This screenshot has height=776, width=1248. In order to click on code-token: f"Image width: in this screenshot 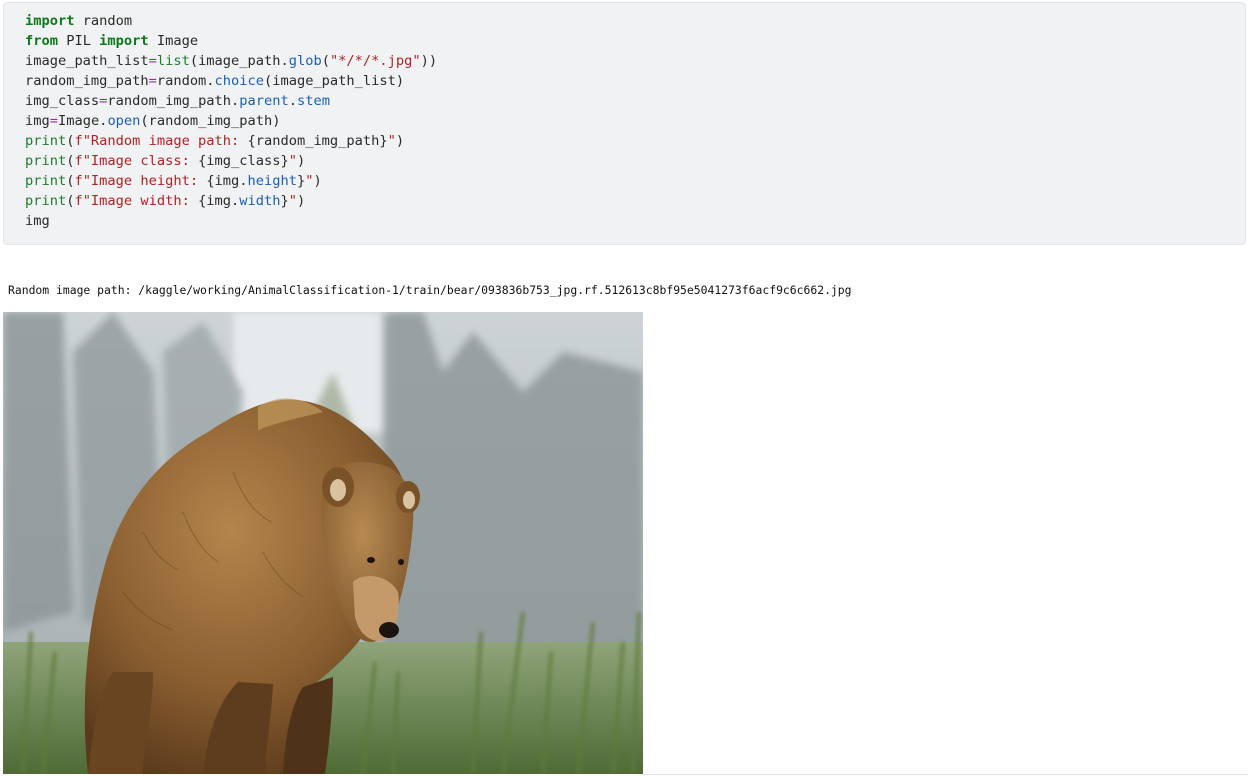, I will do `click(136, 201)`.